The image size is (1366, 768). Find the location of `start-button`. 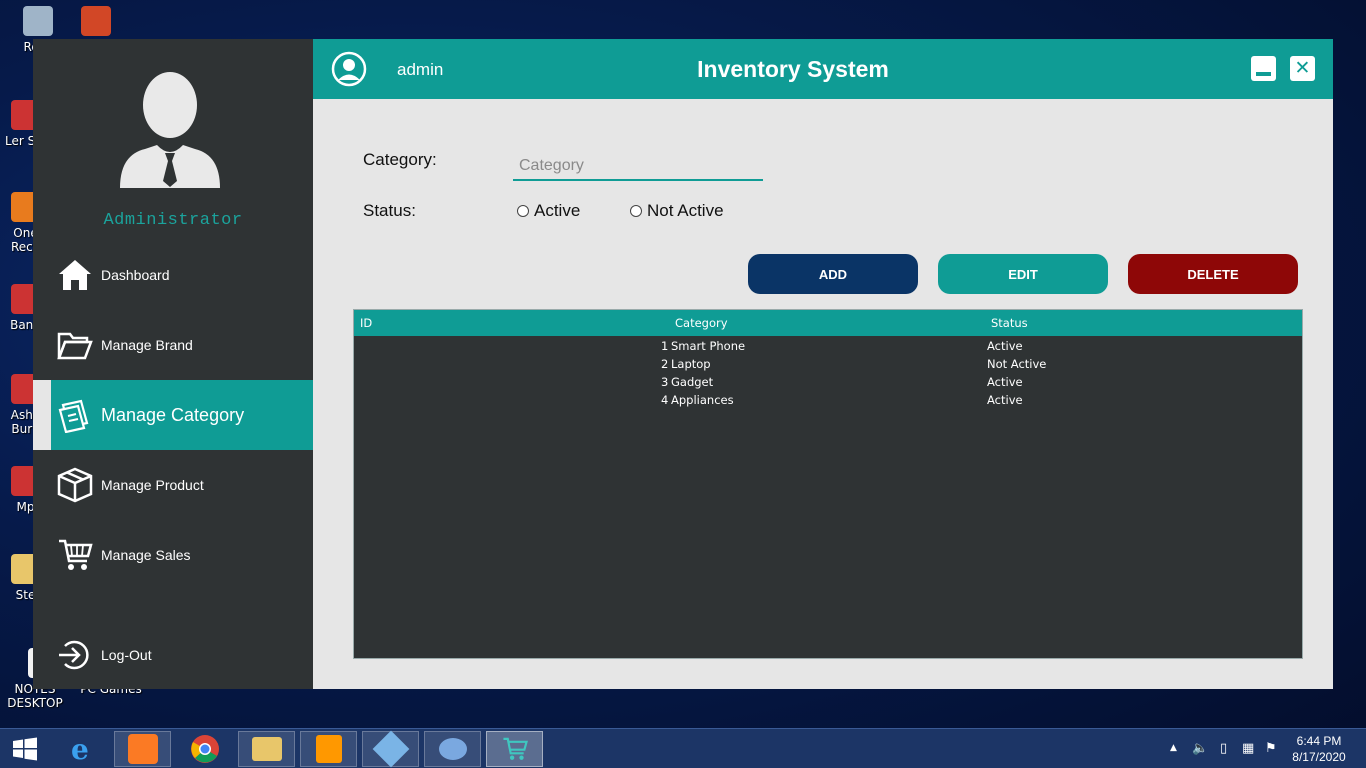

start-button is located at coordinates (25, 749).